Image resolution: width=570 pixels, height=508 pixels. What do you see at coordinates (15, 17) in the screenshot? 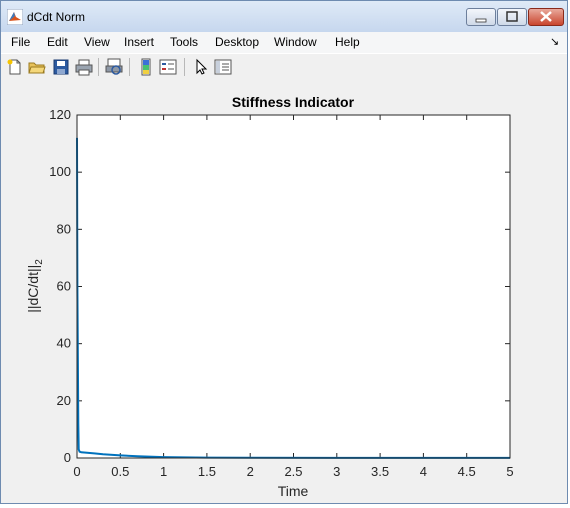
I see `matlab-icon` at bounding box center [15, 17].